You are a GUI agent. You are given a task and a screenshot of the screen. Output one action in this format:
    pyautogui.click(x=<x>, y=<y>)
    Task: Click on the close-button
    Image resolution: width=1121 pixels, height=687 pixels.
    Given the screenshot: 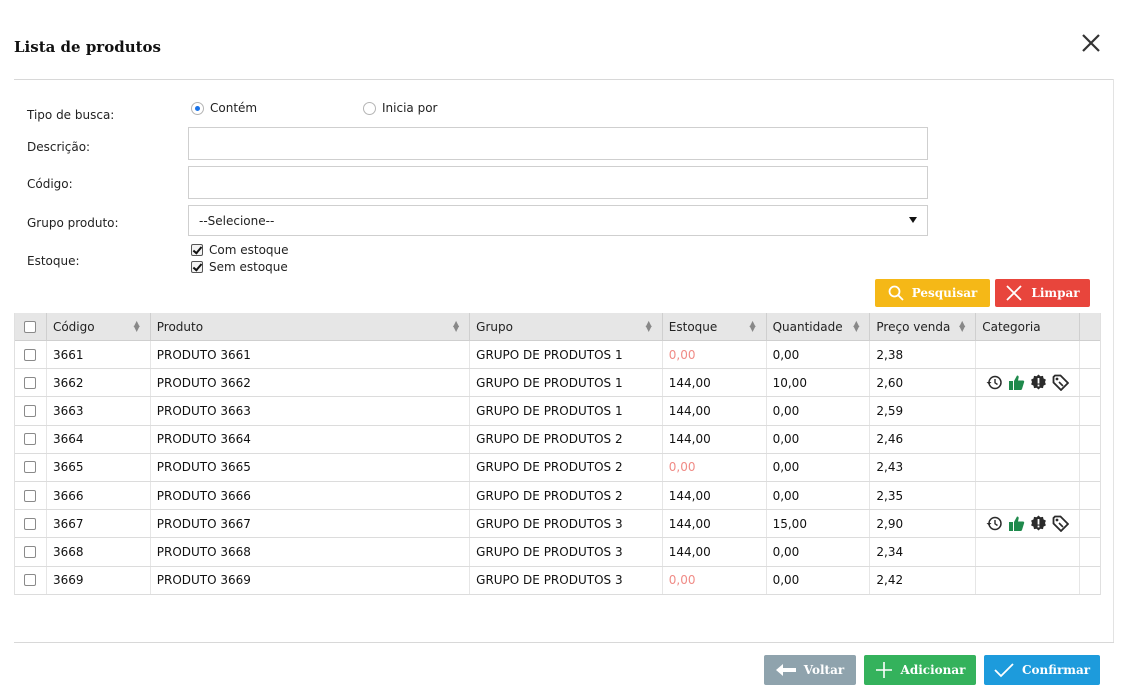 What is the action you would take?
    pyautogui.click(x=1091, y=43)
    